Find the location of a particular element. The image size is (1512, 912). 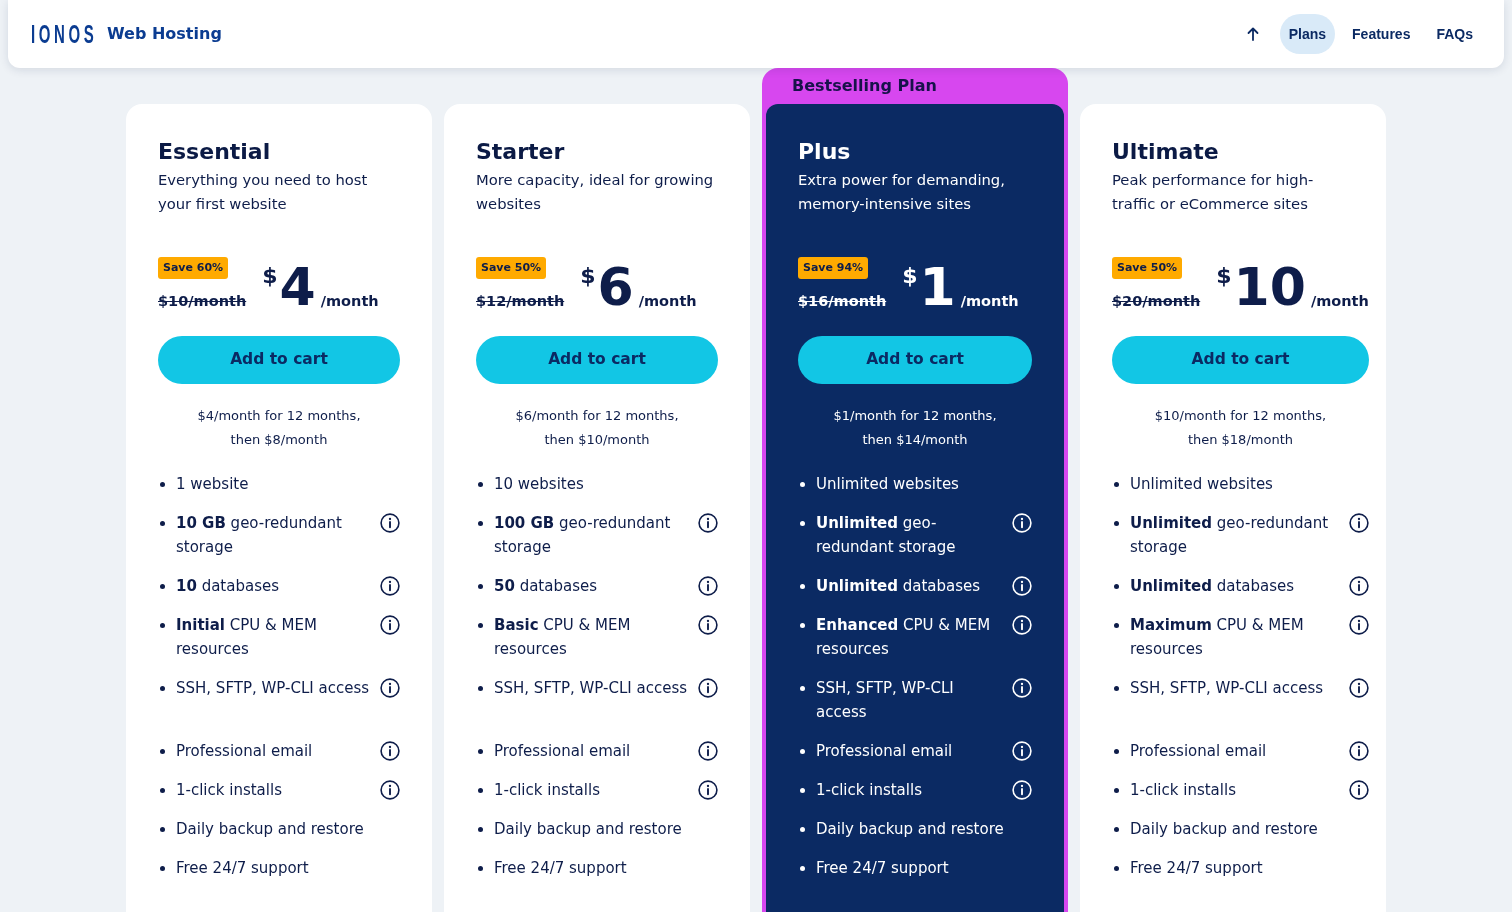

original-price: $12/month is located at coordinates (520, 301).